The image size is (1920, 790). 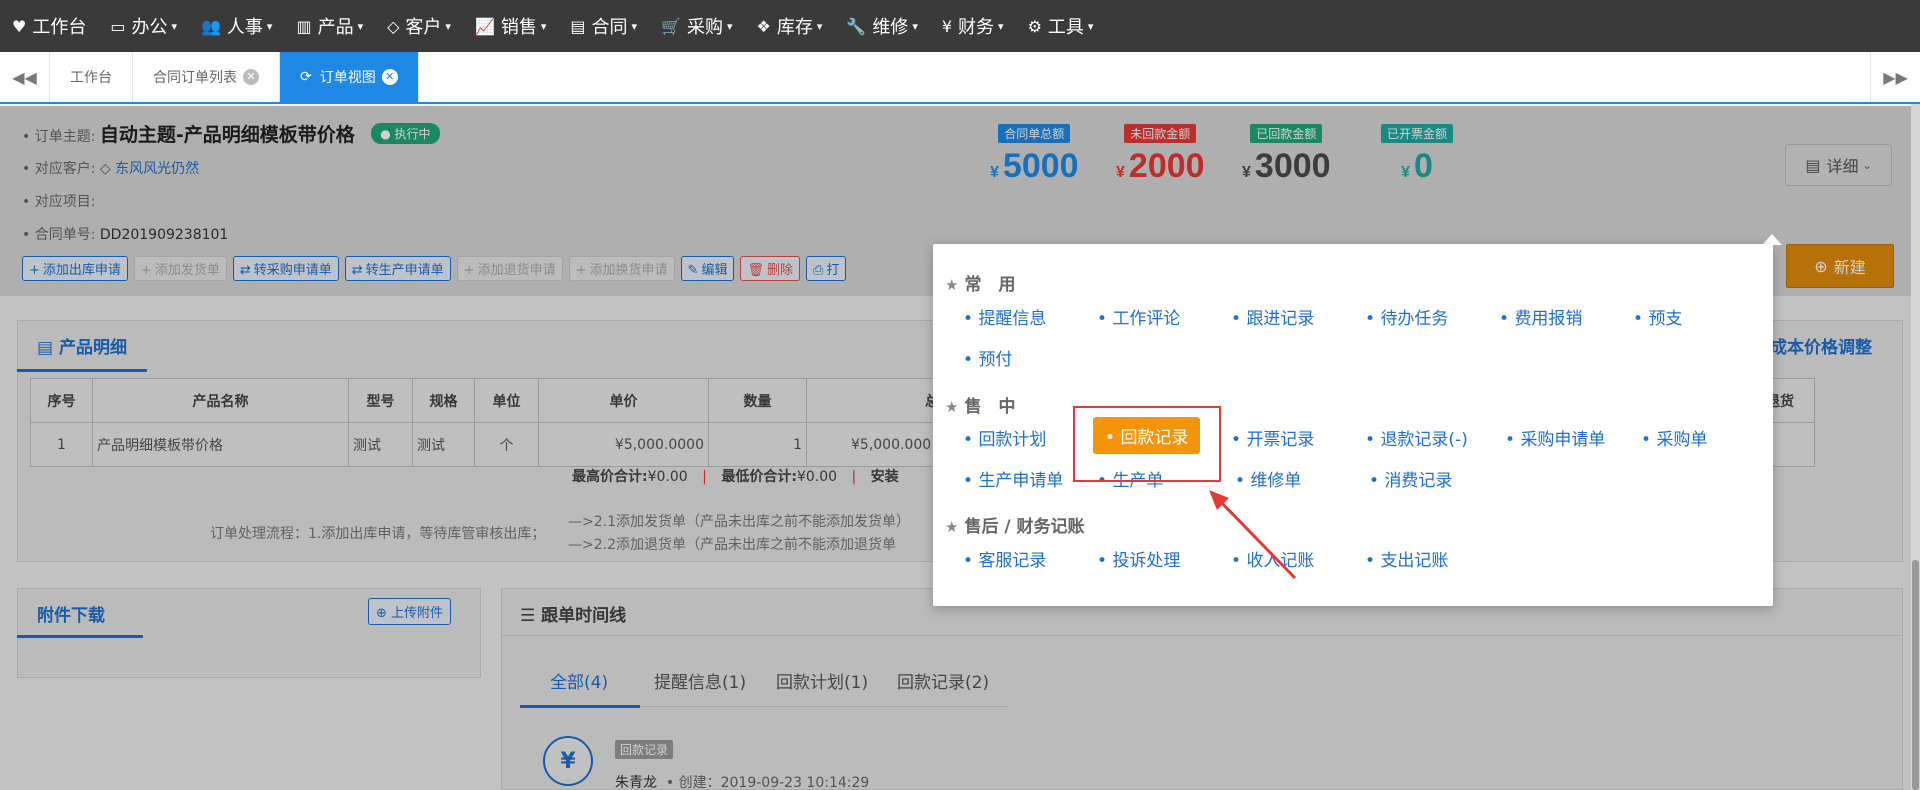 What do you see at coordinates (304, 26) in the screenshot?
I see `barcode-icon: ▥` at bounding box center [304, 26].